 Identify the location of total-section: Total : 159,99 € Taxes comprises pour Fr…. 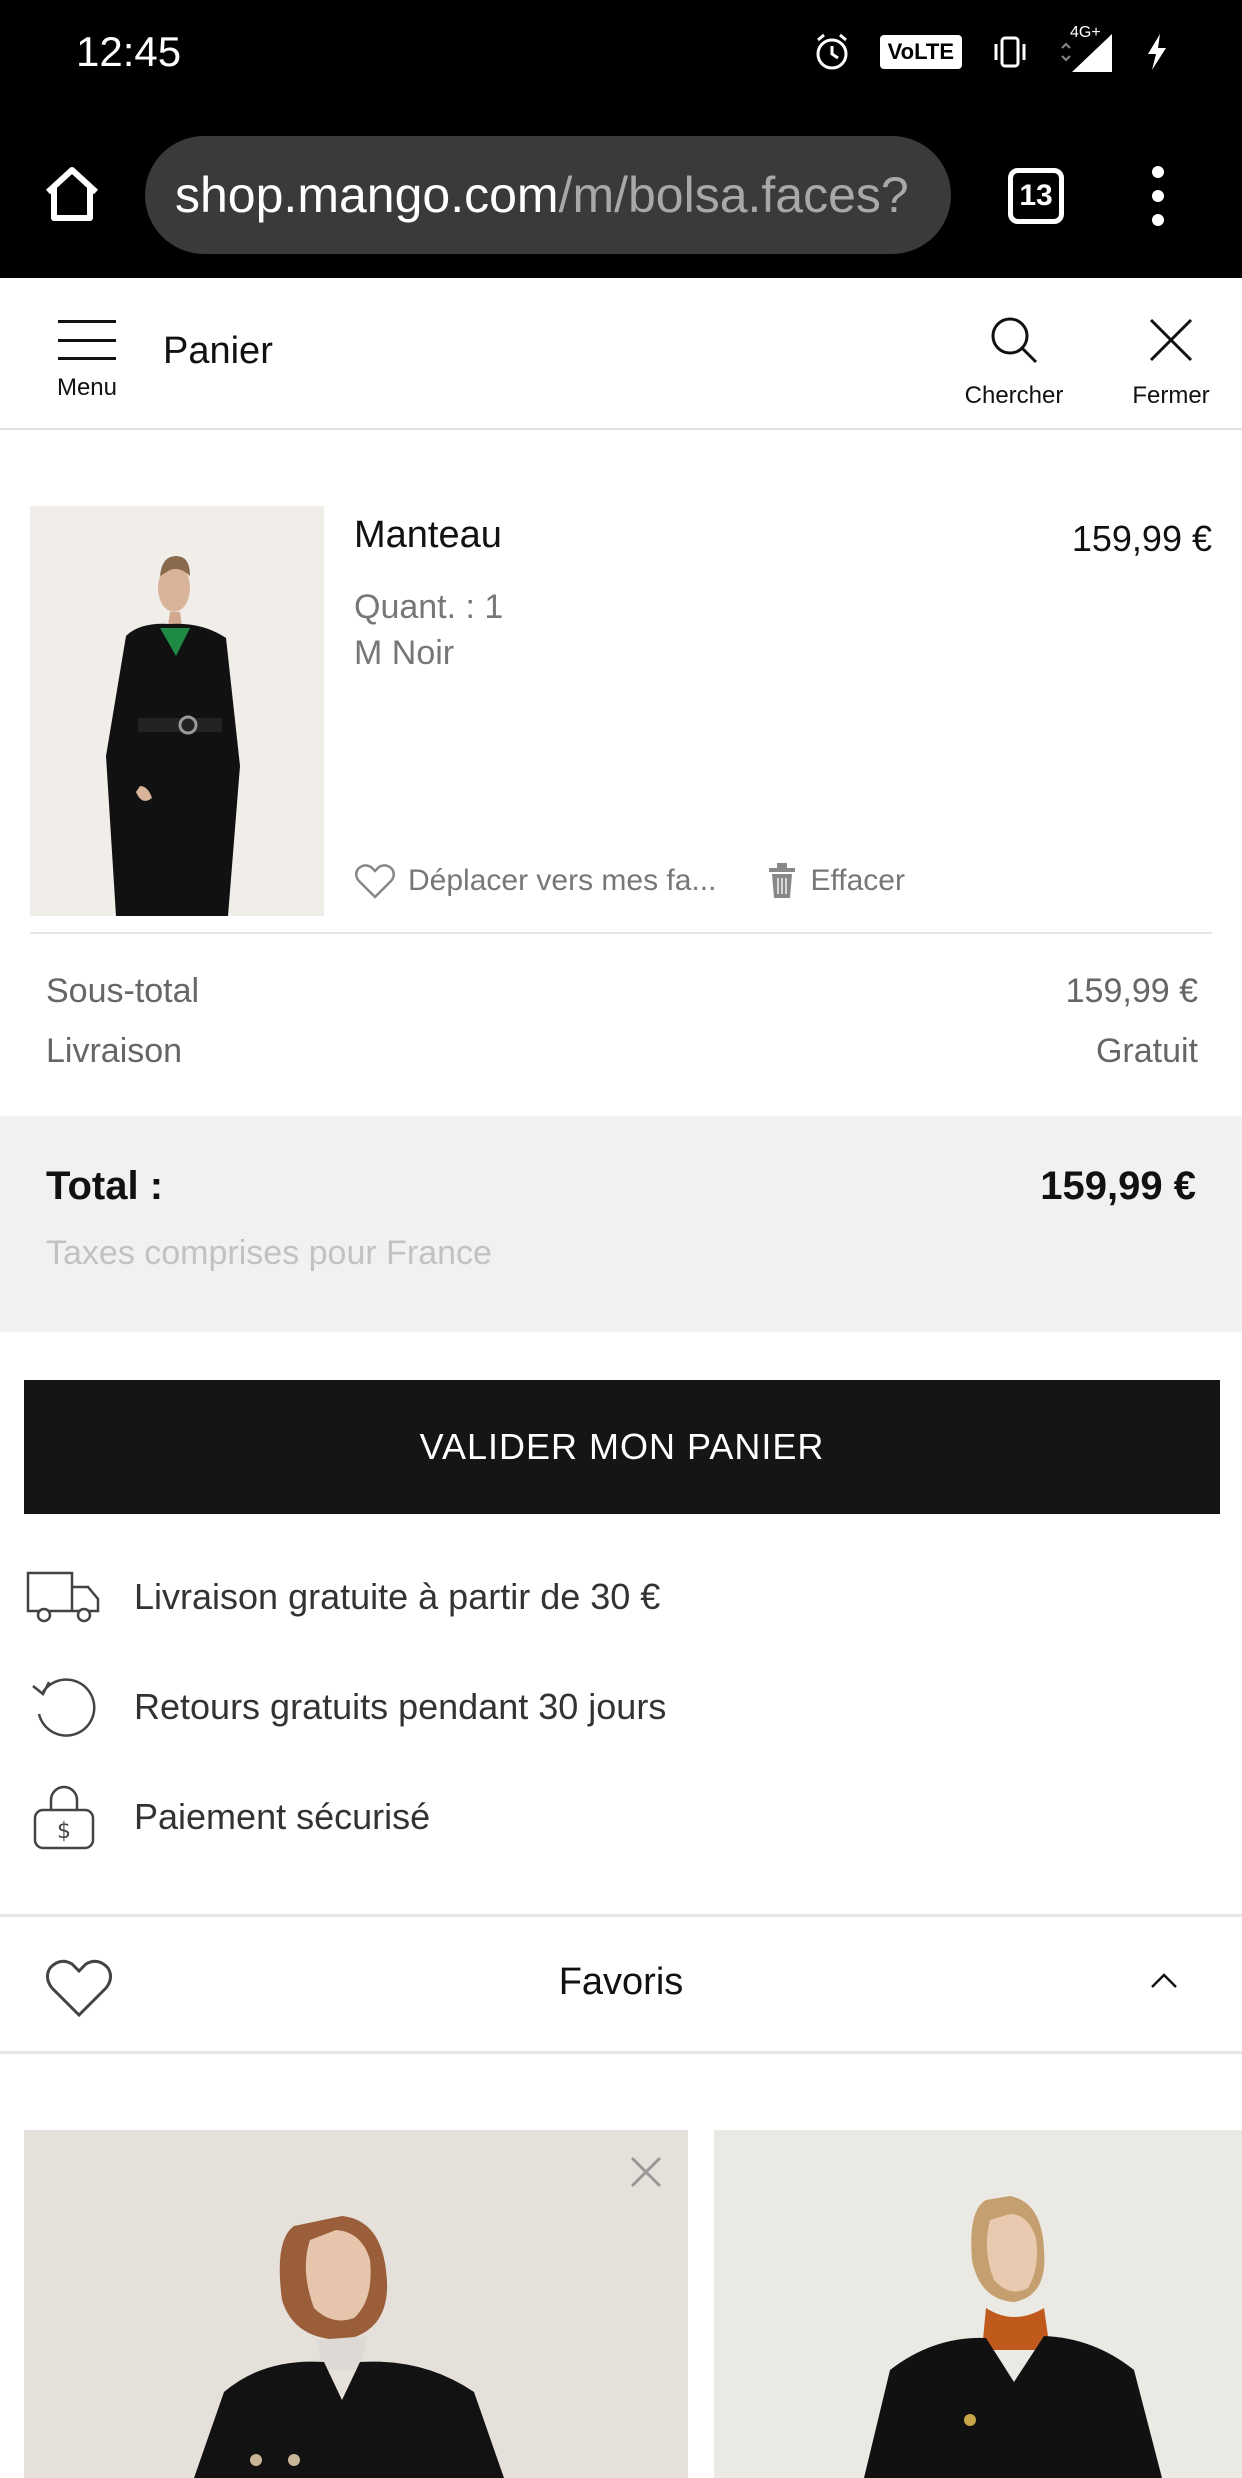
(621, 1224).